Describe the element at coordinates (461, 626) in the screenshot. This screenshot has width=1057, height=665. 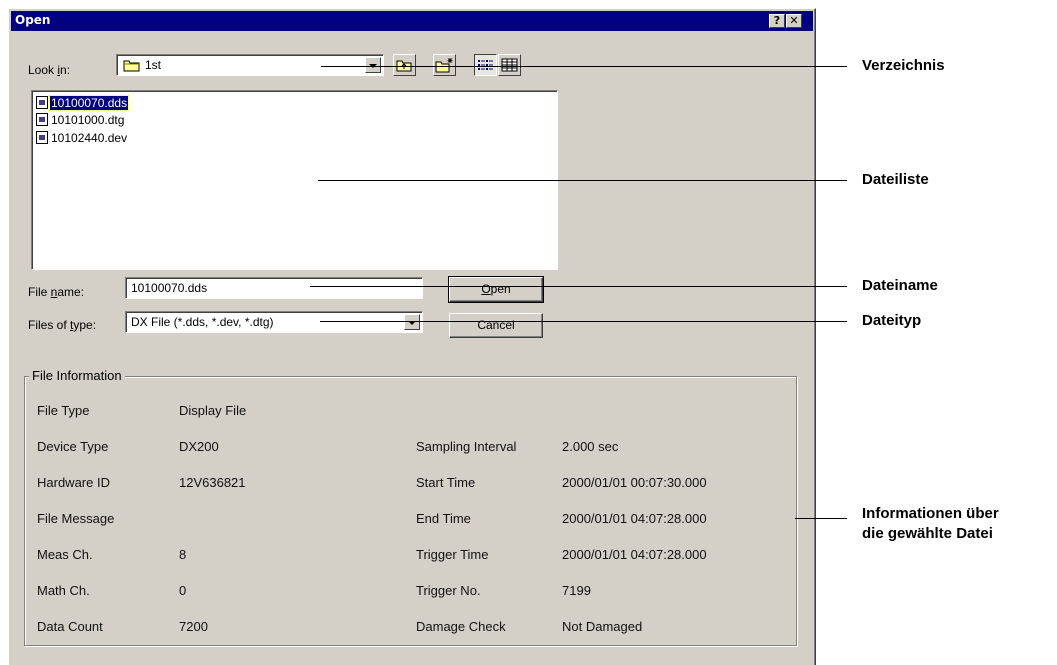
I see `info-label: Damage Check` at that location.